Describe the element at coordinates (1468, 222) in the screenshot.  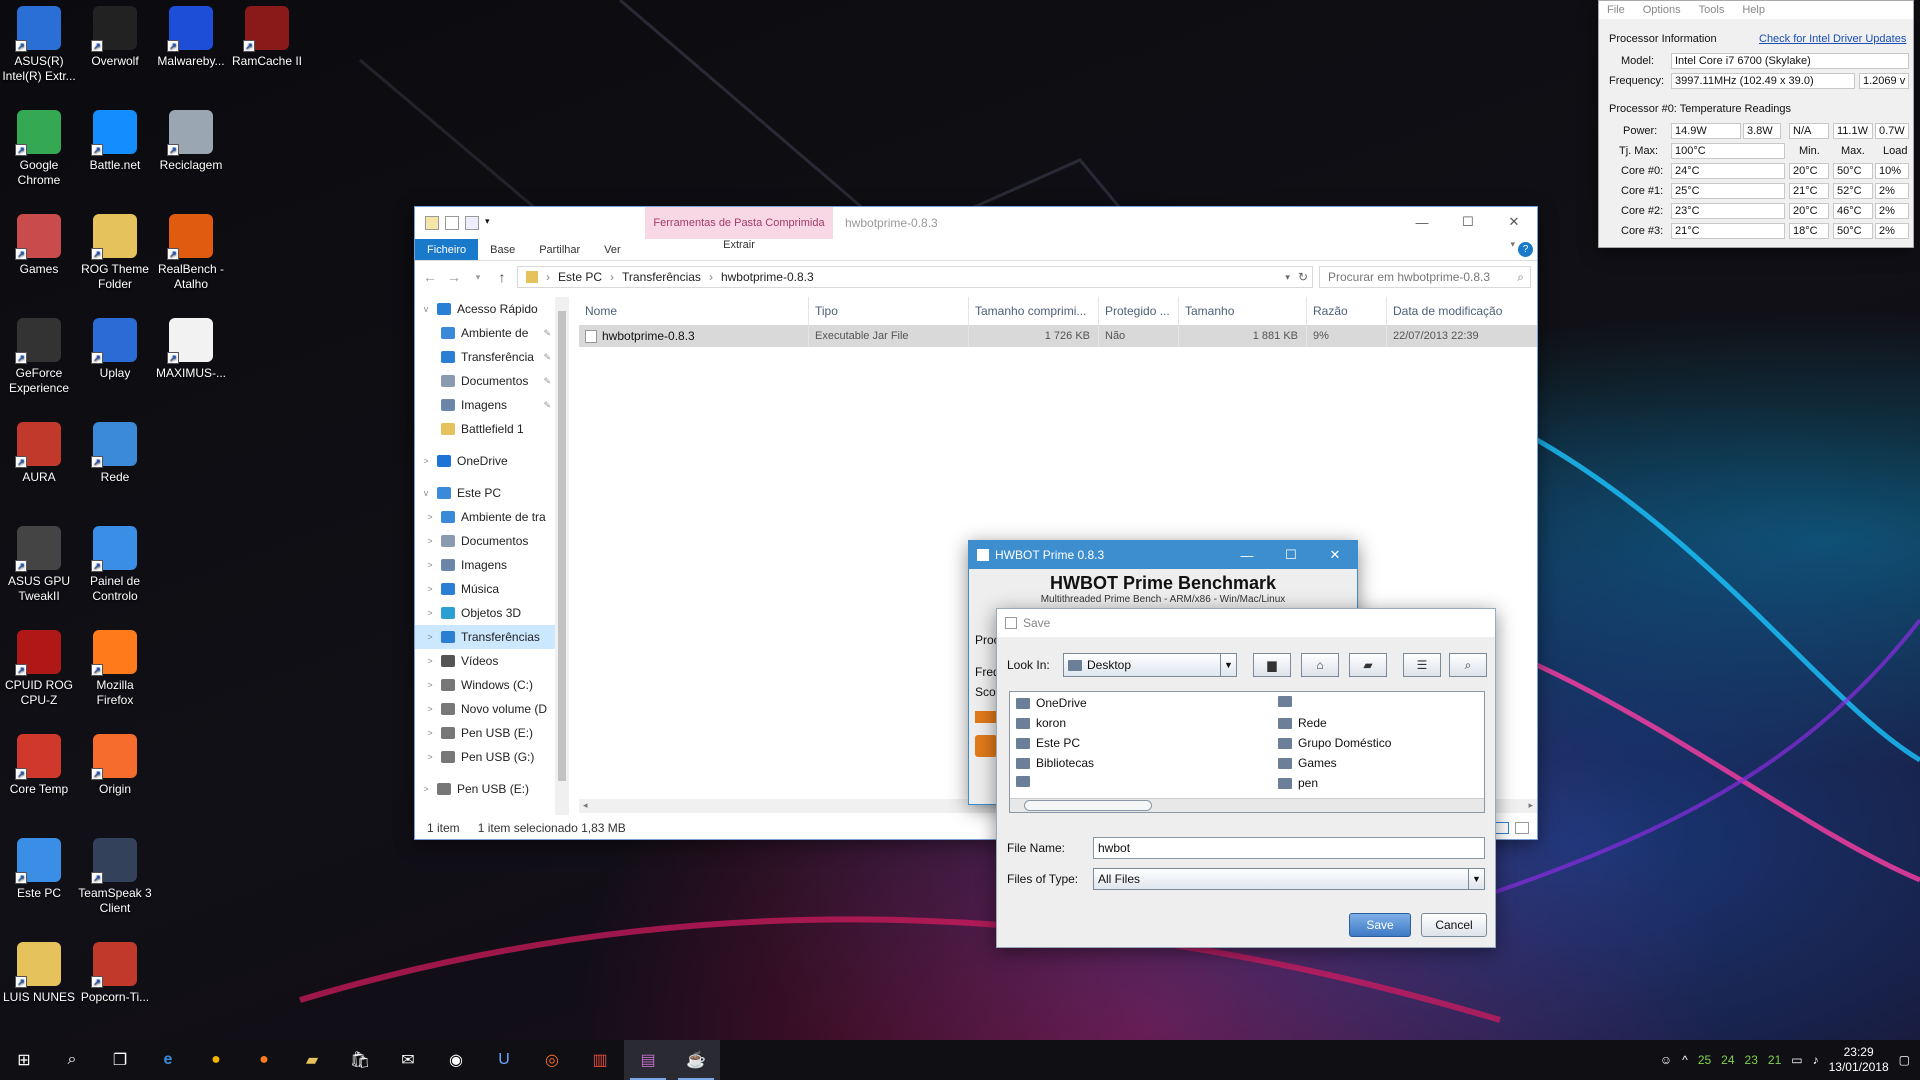
I see `maximize-button: ☐` at that location.